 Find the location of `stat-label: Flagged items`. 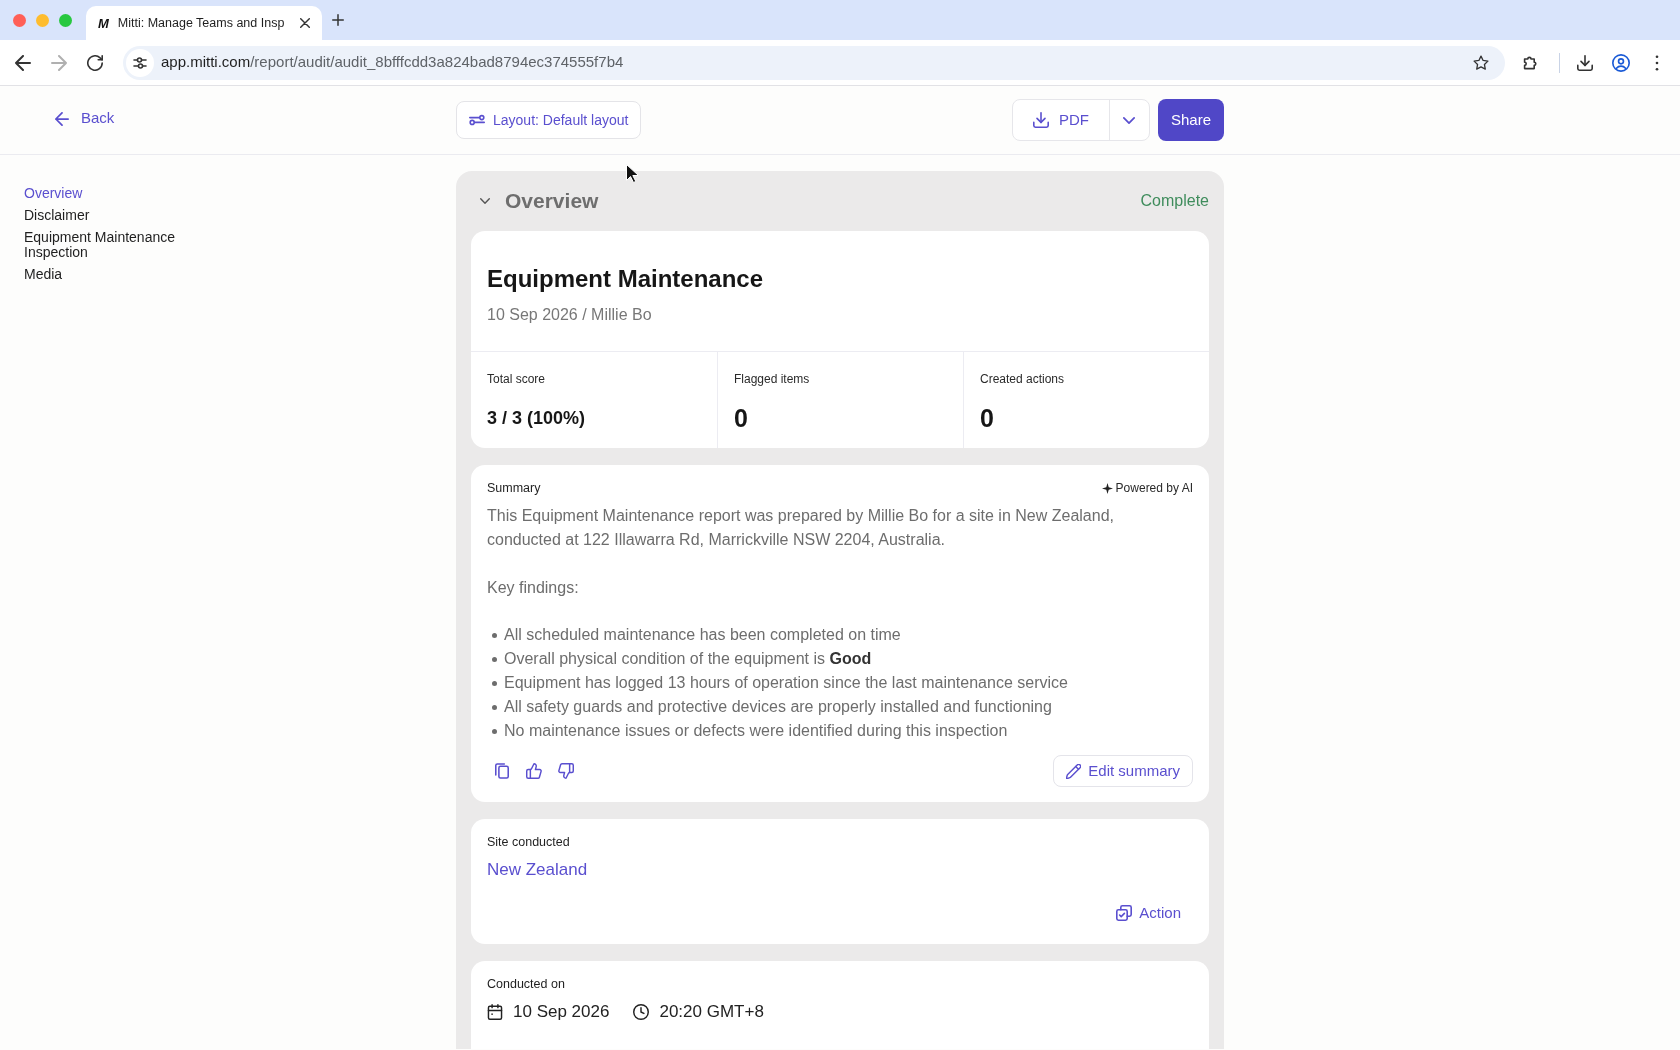

stat-label: Flagged items is located at coordinates (772, 379).